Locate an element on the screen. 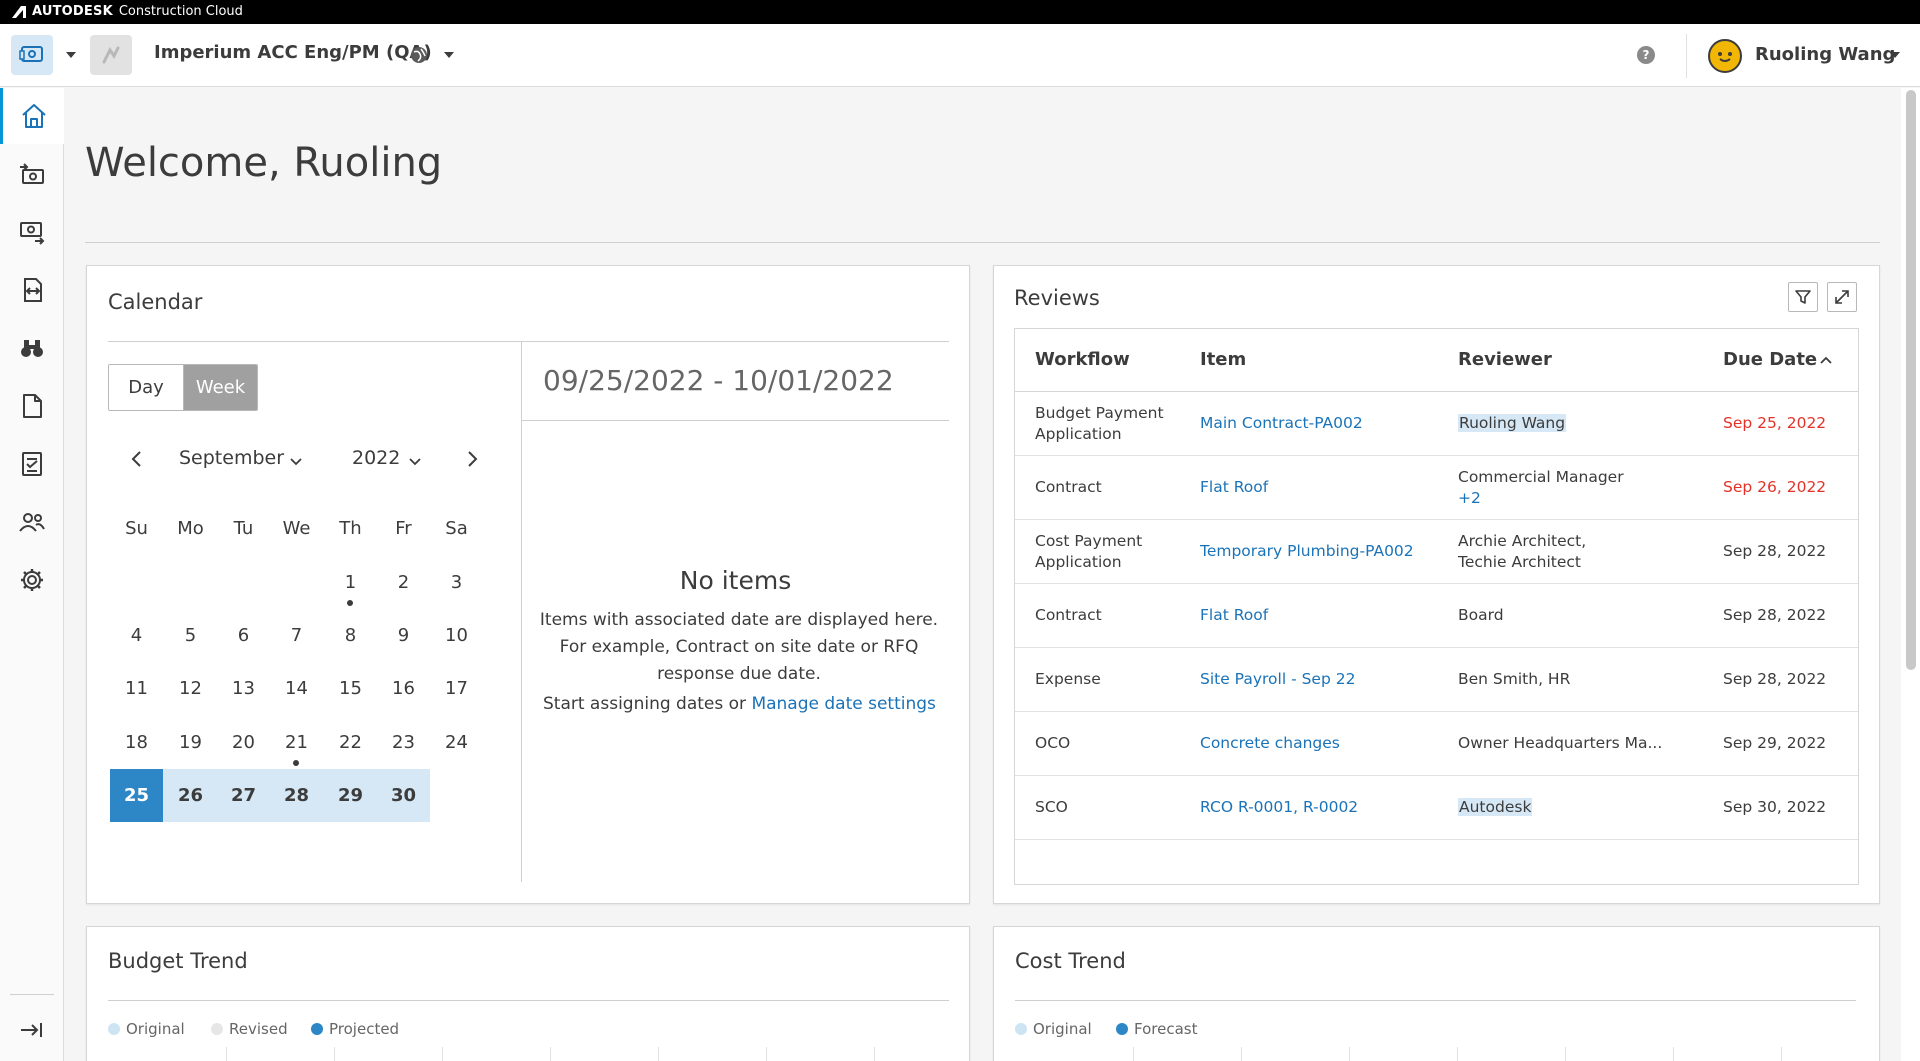 The width and height of the screenshot is (1920, 1061). sidebar-item-home is located at coordinates (32, 116).